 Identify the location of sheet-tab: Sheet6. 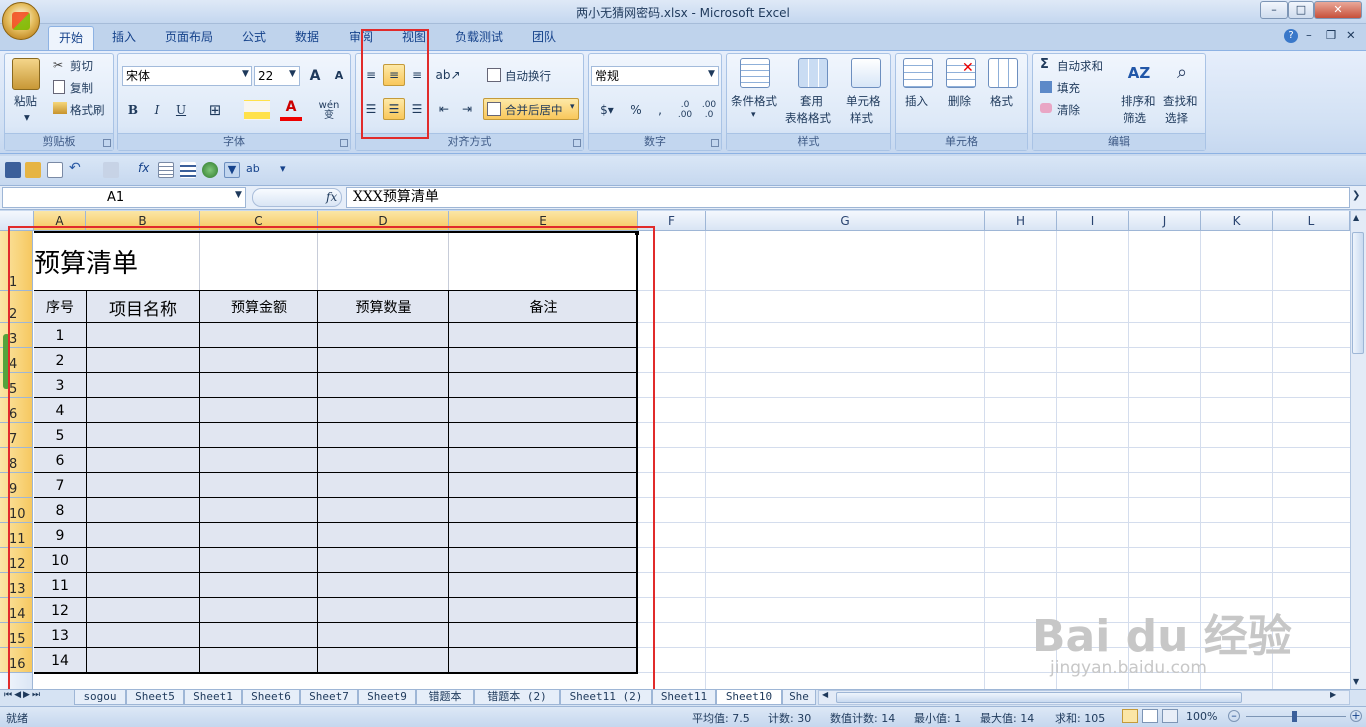
(271, 697).